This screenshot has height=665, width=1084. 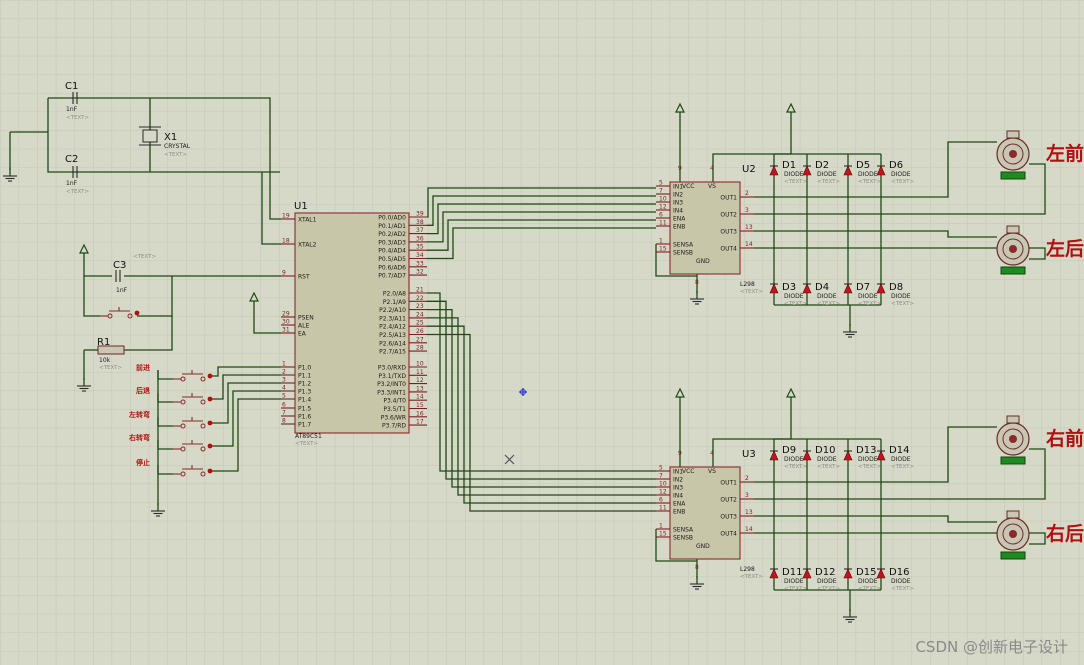 I want to click on u1-pin-name: XTAL2, so click(x=307, y=245).